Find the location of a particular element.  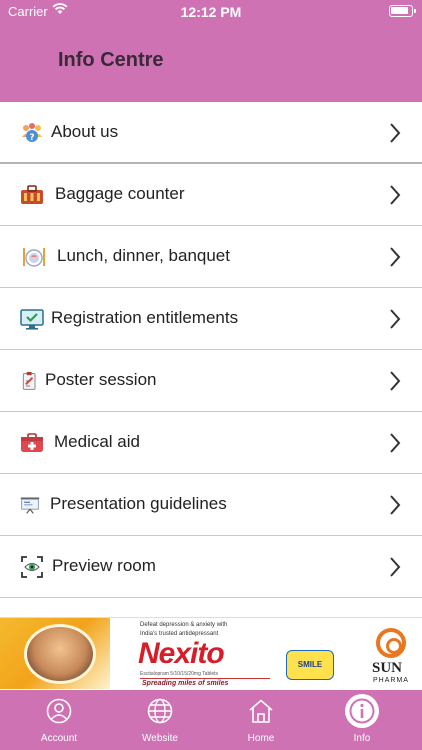

ad-company-subtitle: PHARMA is located at coordinates (391, 680).